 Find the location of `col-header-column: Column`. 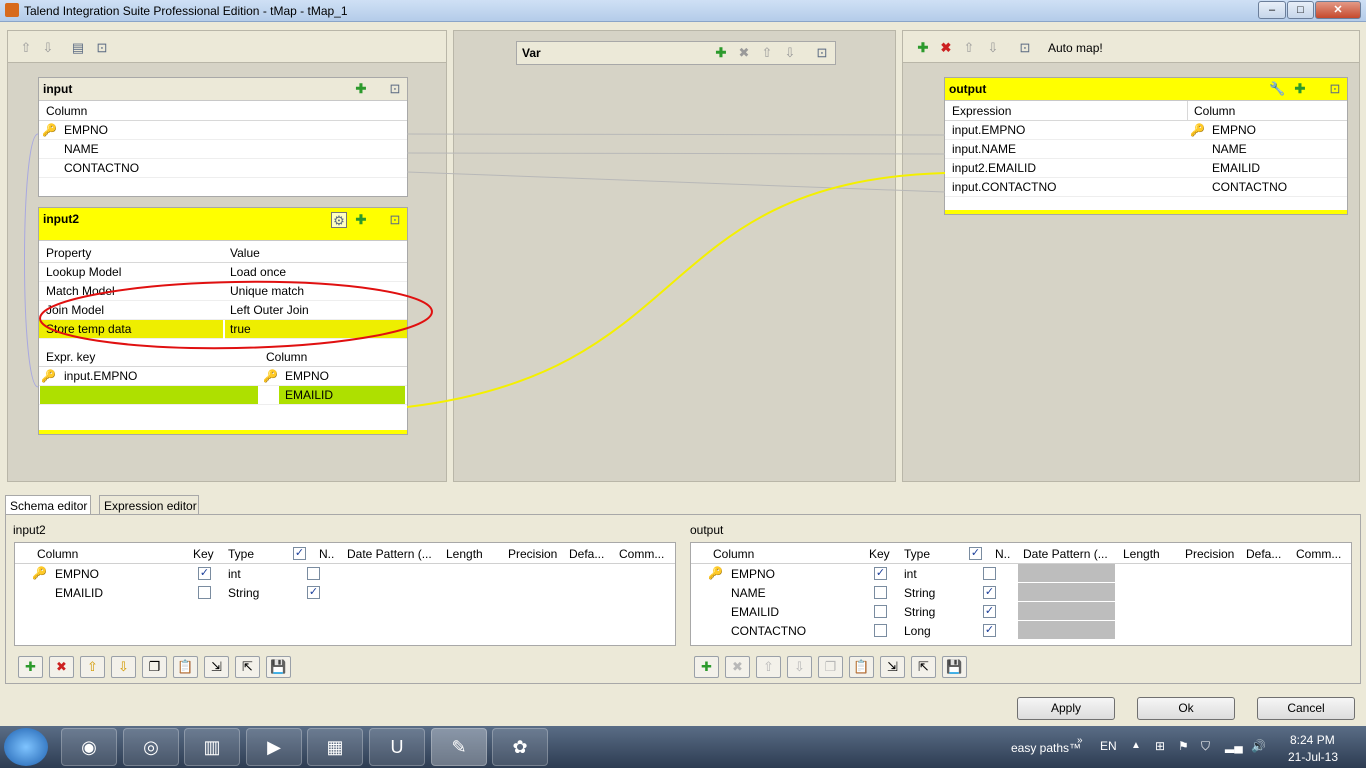

col-header-column: Column is located at coordinates (58, 554).